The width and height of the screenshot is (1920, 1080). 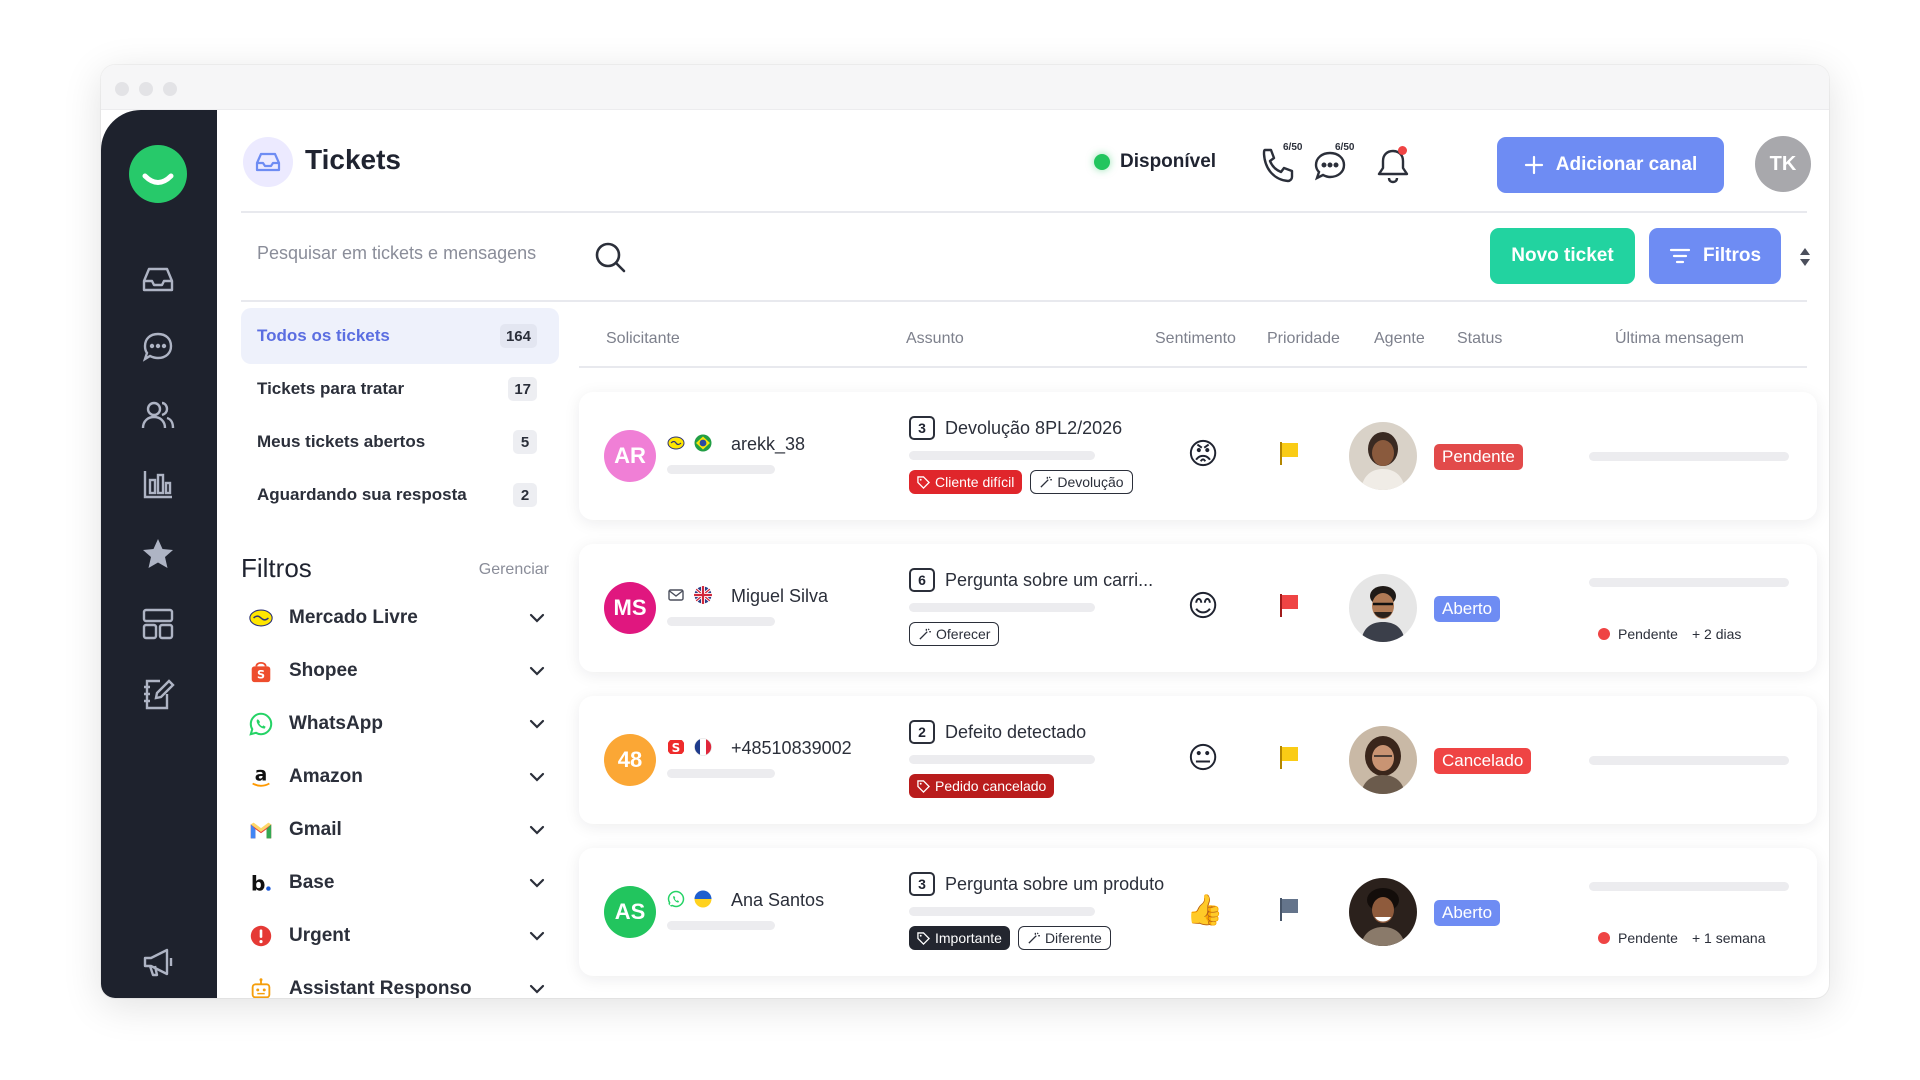 I want to click on window-maximize-dot, so click(x=170, y=89).